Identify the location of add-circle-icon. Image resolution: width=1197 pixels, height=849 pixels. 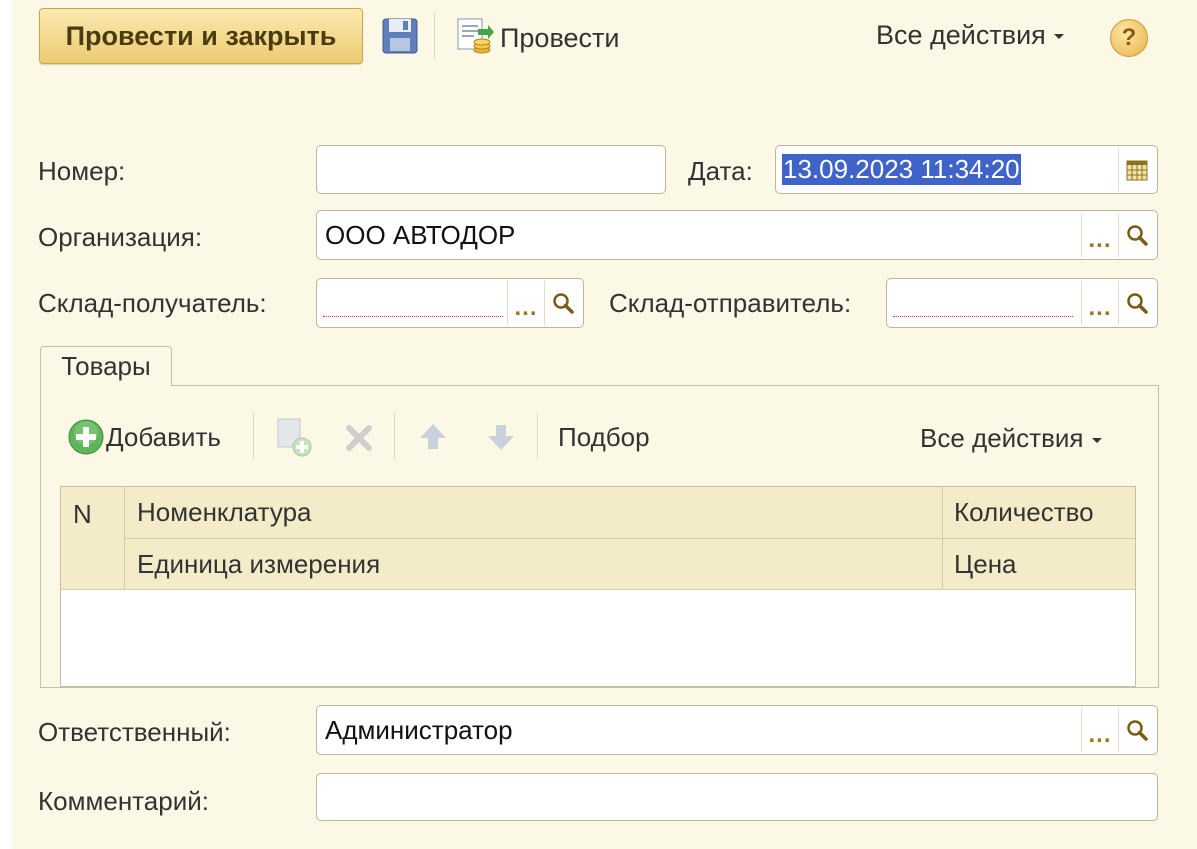
(86, 437).